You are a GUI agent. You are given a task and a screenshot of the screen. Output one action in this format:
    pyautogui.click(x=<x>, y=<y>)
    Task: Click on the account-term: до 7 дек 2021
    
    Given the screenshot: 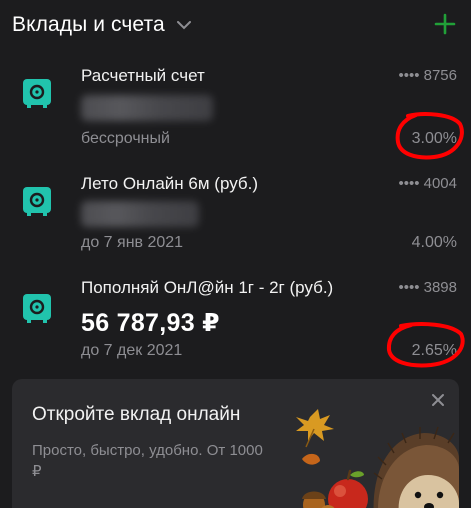 What is the action you would take?
    pyautogui.click(x=132, y=350)
    